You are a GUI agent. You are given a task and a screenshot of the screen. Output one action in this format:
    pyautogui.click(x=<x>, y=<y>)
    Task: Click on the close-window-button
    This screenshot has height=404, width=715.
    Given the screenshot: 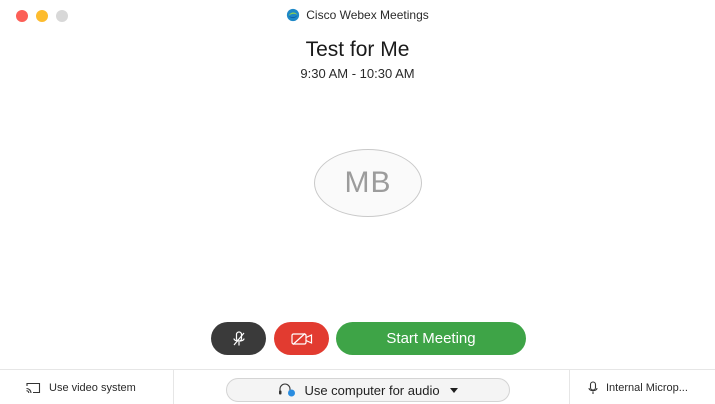 What is the action you would take?
    pyautogui.click(x=22, y=16)
    